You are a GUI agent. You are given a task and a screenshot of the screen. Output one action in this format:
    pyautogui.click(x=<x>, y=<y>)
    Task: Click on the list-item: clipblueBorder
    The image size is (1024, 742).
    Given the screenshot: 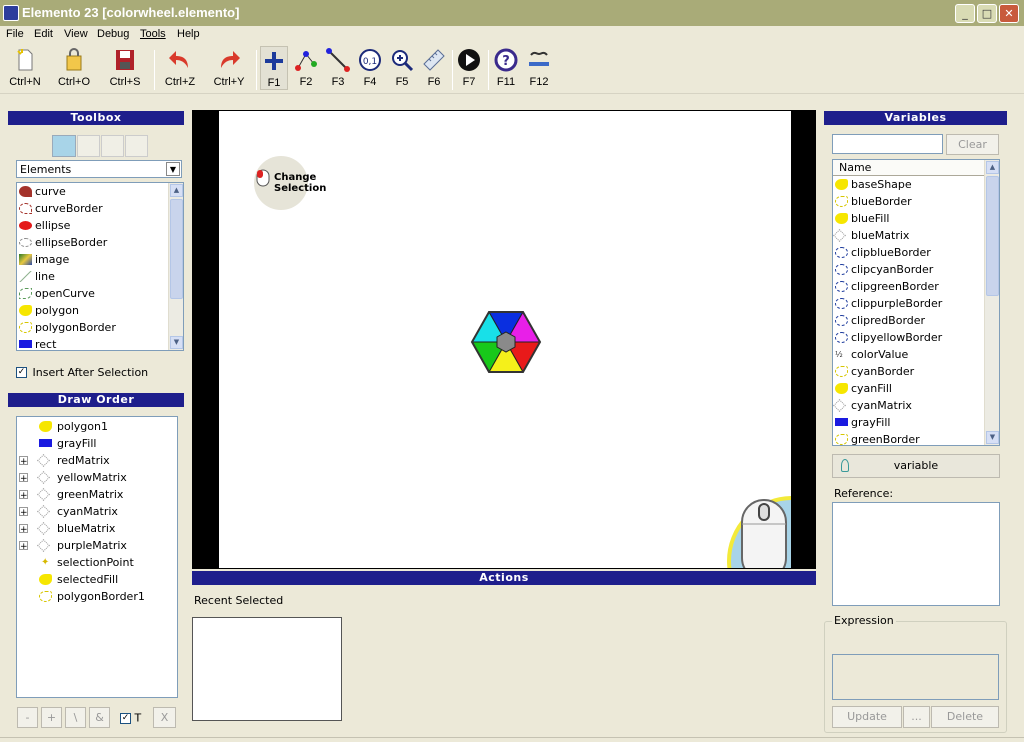 What is the action you would take?
    pyautogui.click(x=916, y=252)
    